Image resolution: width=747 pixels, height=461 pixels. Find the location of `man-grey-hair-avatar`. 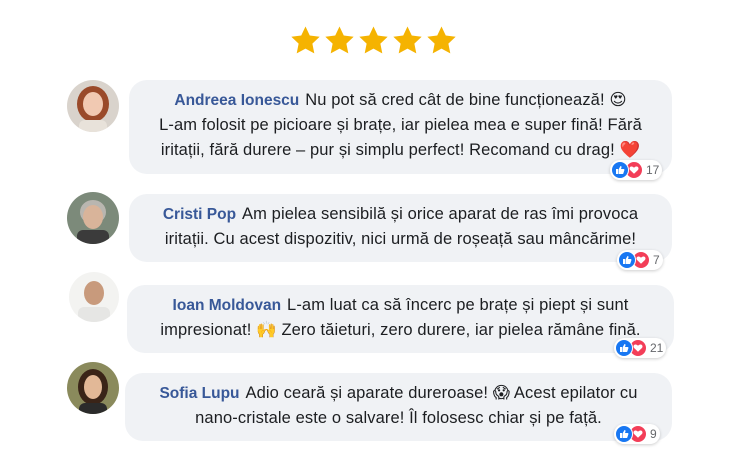

man-grey-hair-avatar is located at coordinates (93, 218).